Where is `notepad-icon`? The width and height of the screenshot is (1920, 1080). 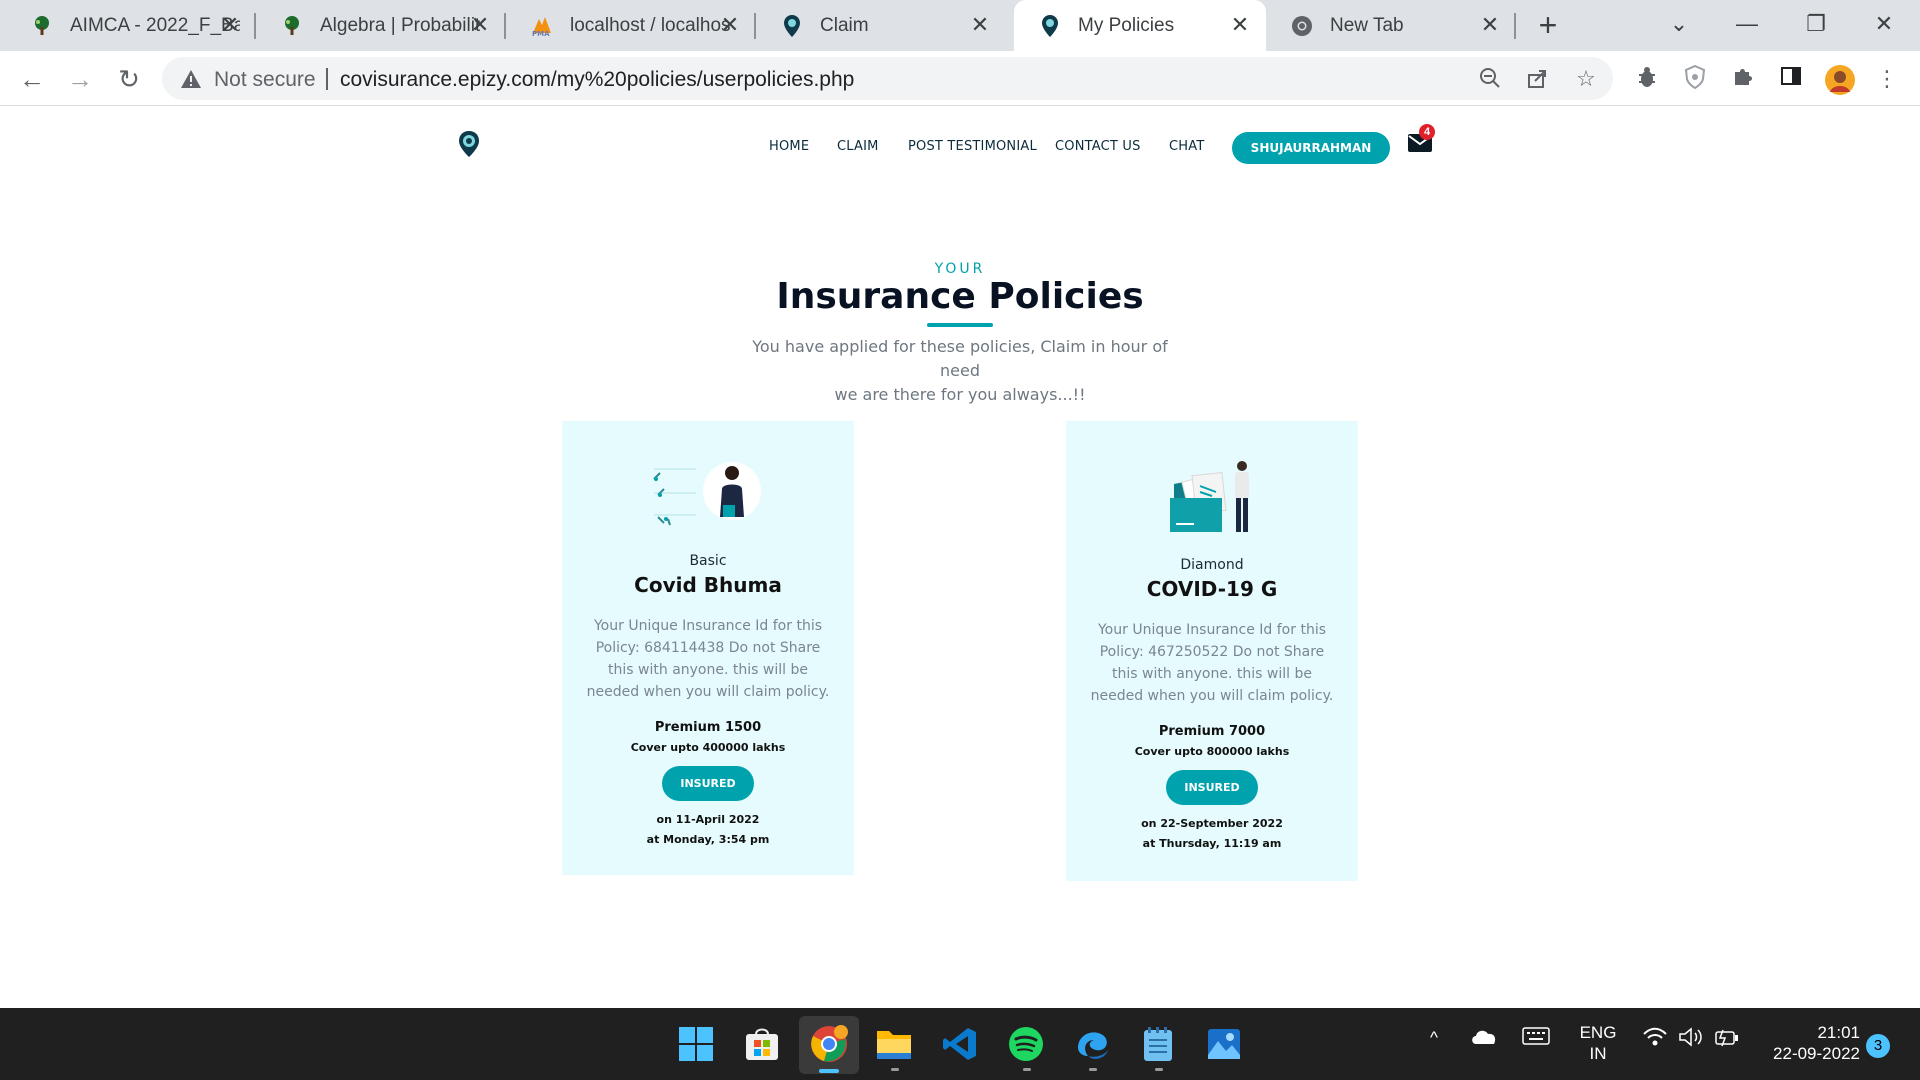 notepad-icon is located at coordinates (1158, 1044).